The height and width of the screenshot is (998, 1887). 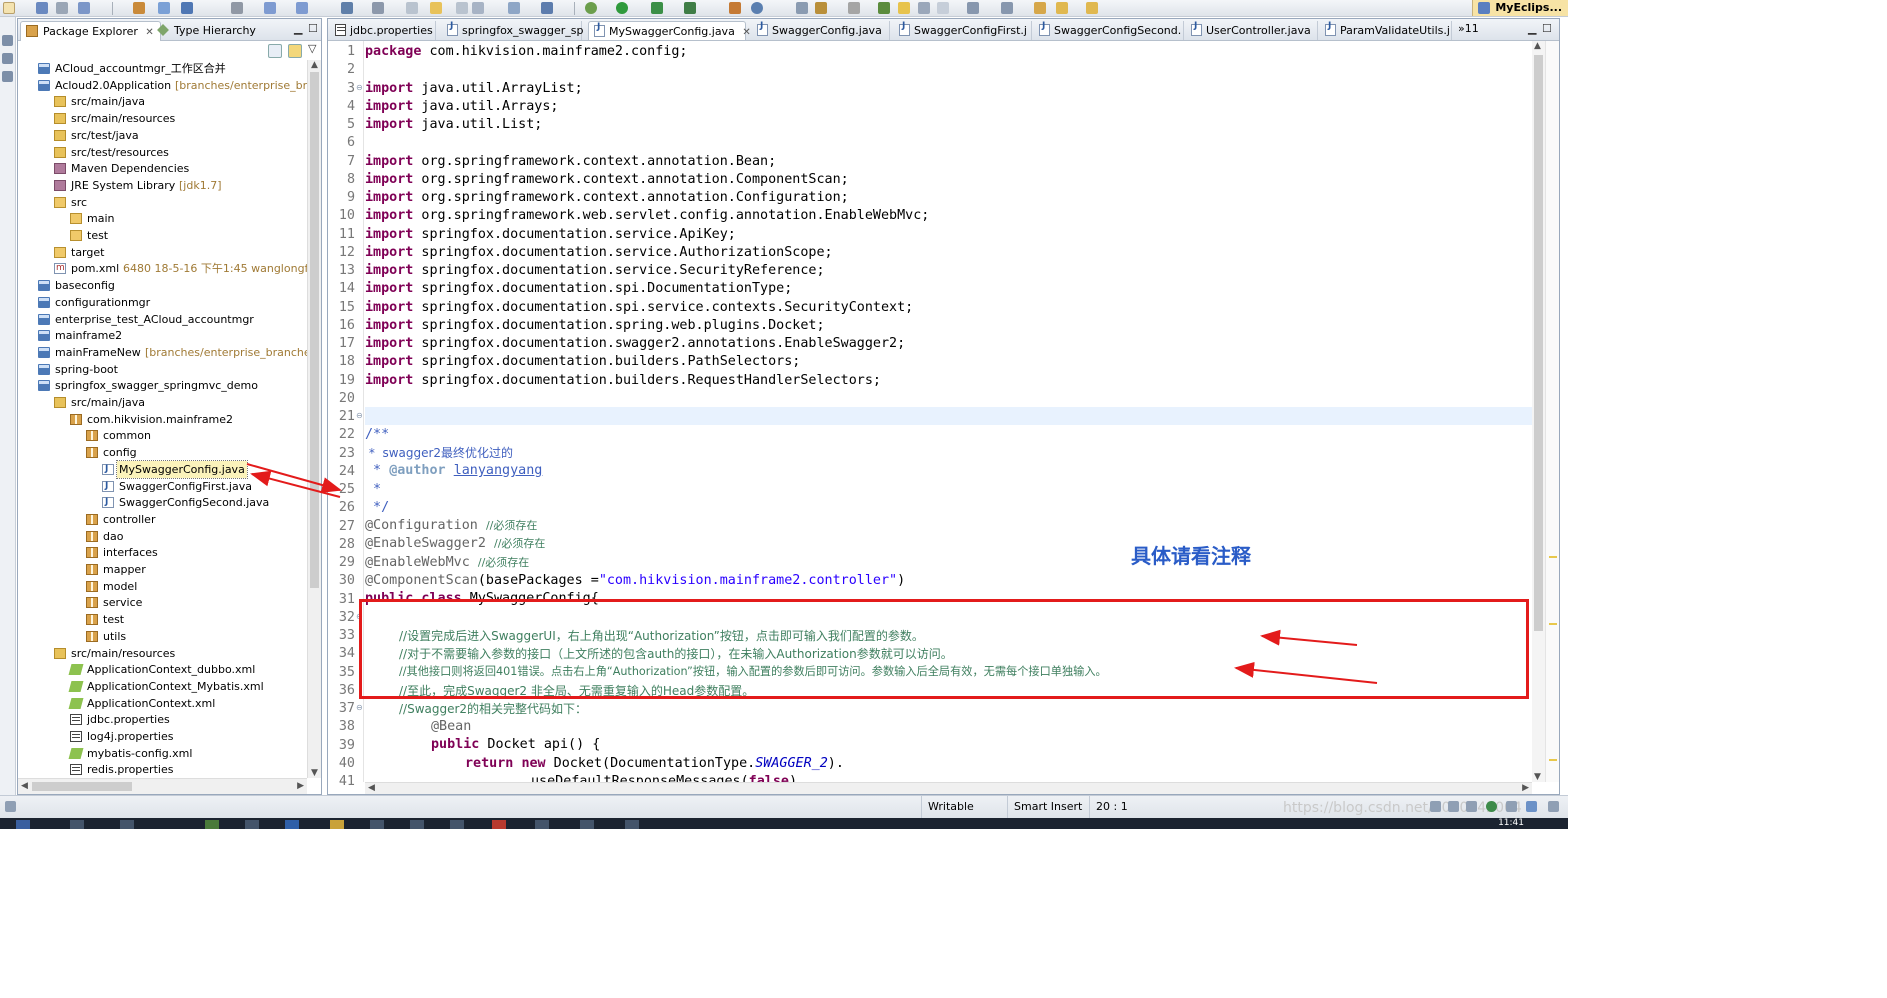 I want to click on back-icon, so click(x=1062, y=8).